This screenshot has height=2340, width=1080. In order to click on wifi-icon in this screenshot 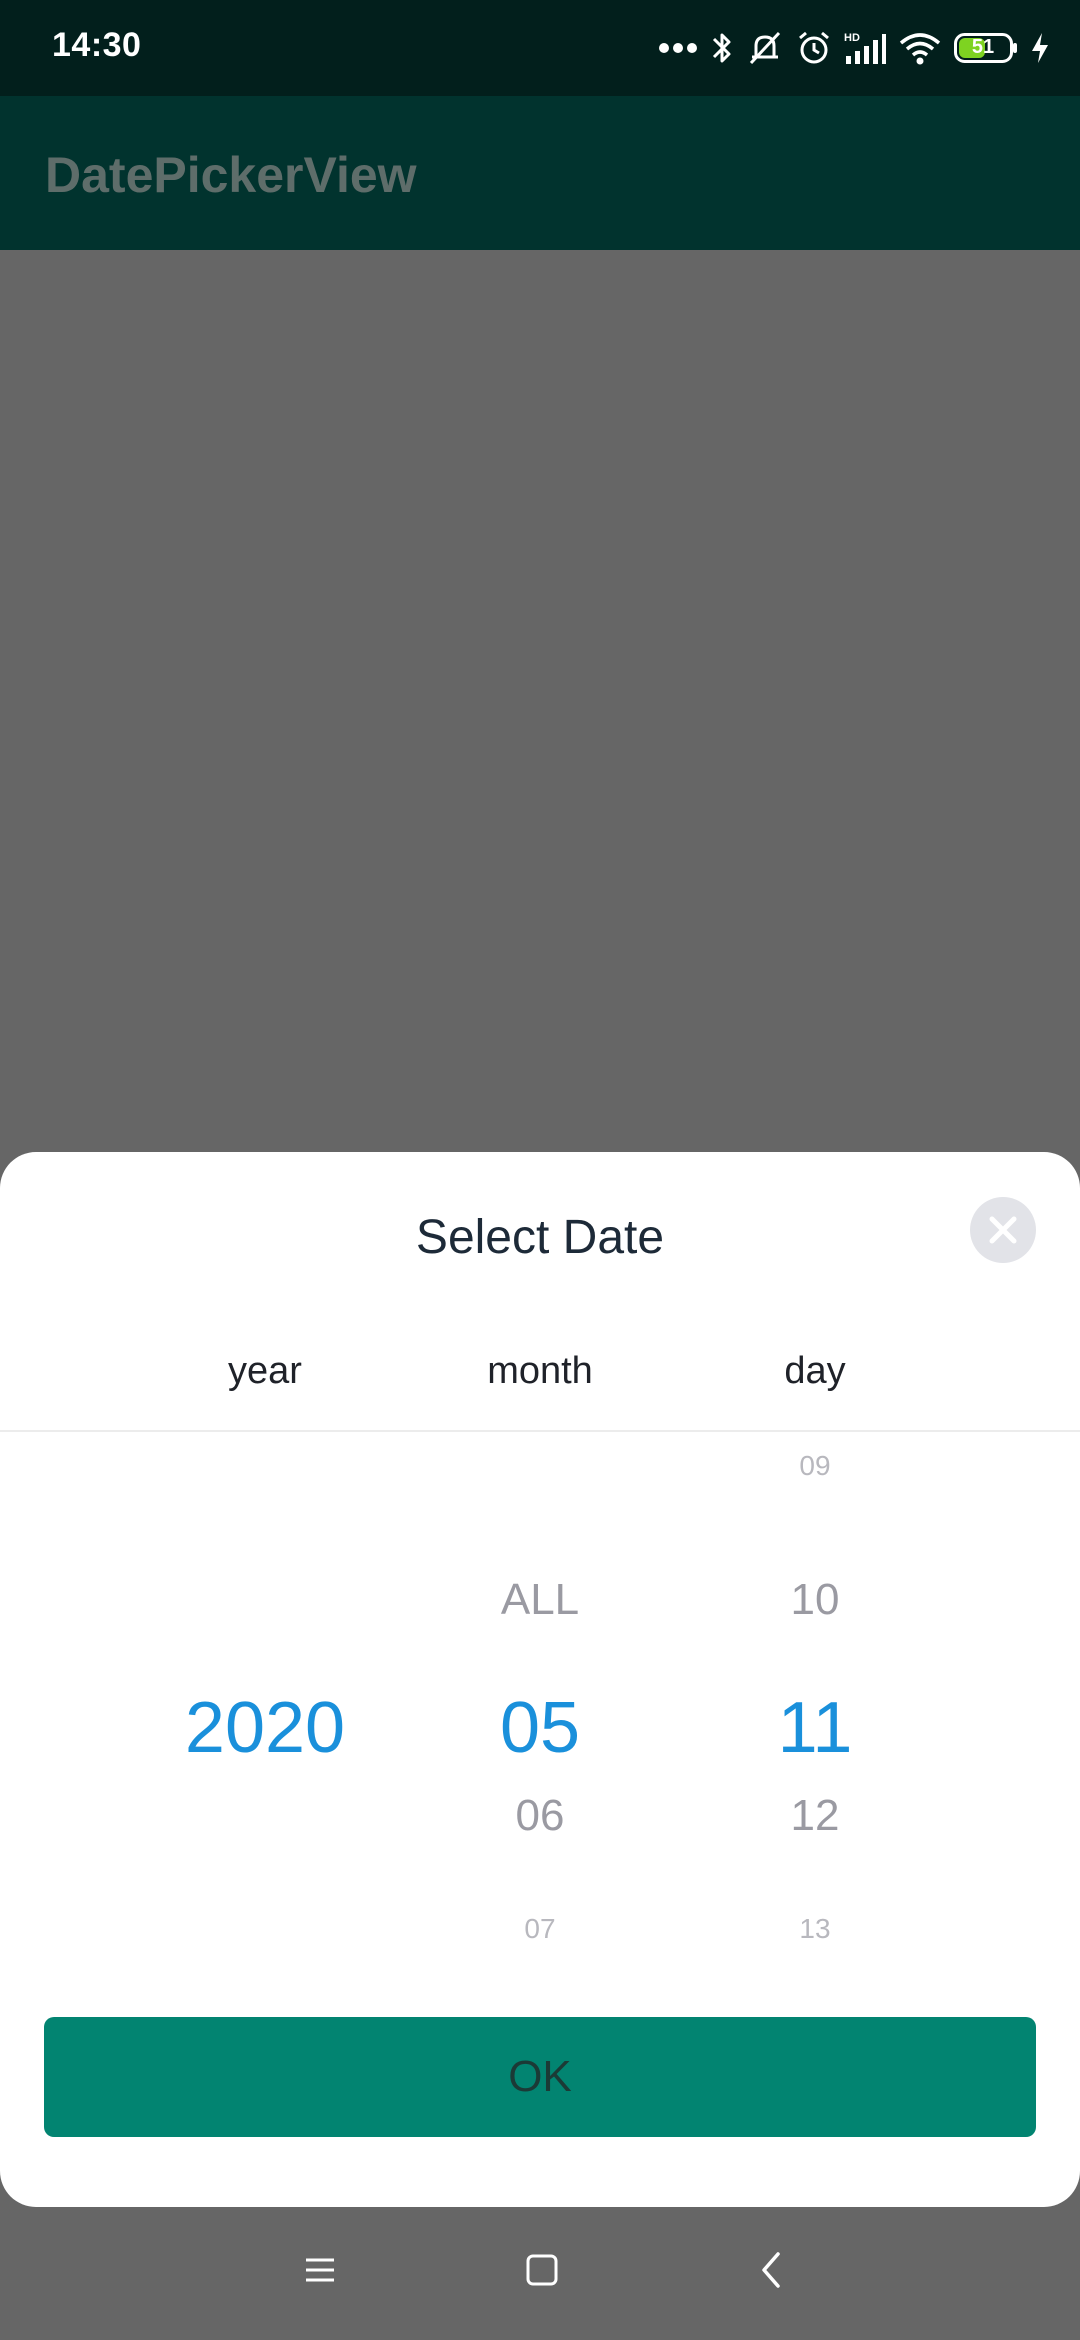, I will do `click(920, 49)`.